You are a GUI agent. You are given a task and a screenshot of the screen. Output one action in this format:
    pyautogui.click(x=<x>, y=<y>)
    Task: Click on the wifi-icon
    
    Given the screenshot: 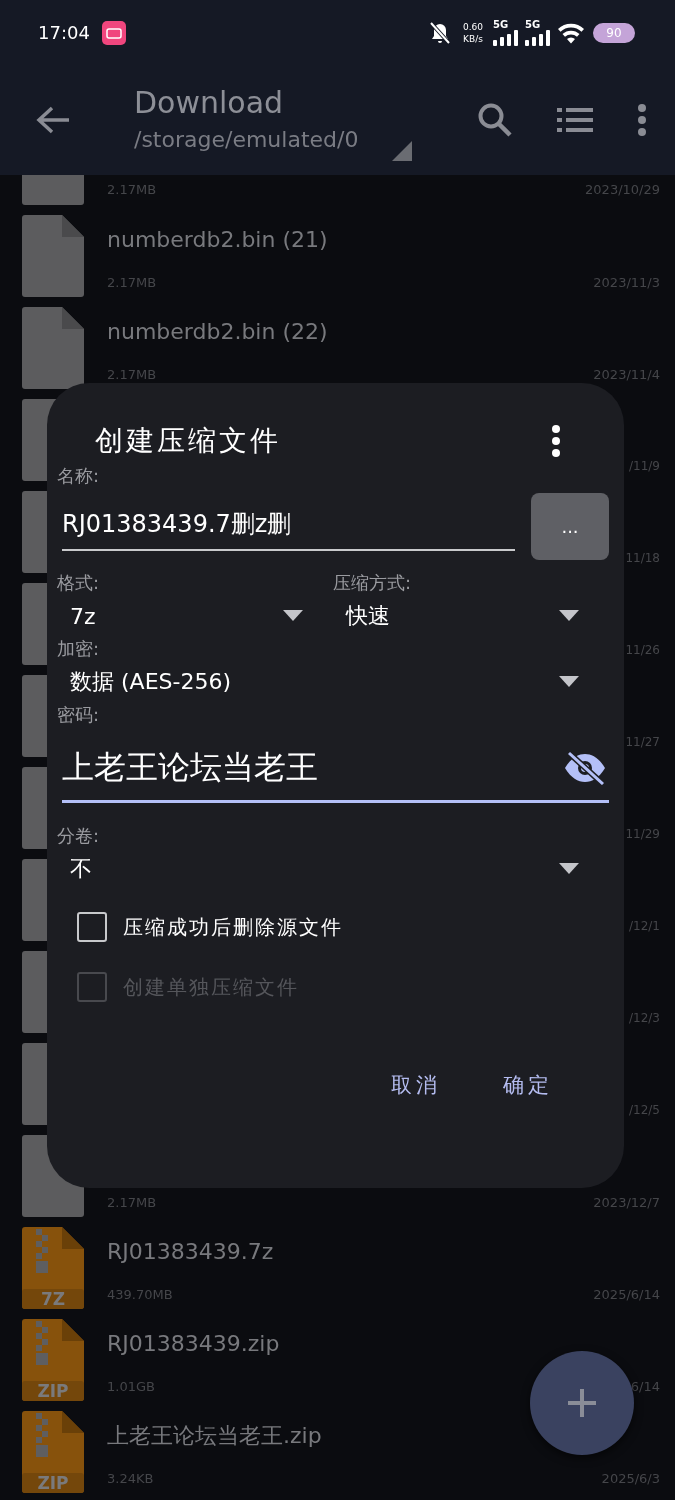 What is the action you would take?
    pyautogui.click(x=571, y=32)
    